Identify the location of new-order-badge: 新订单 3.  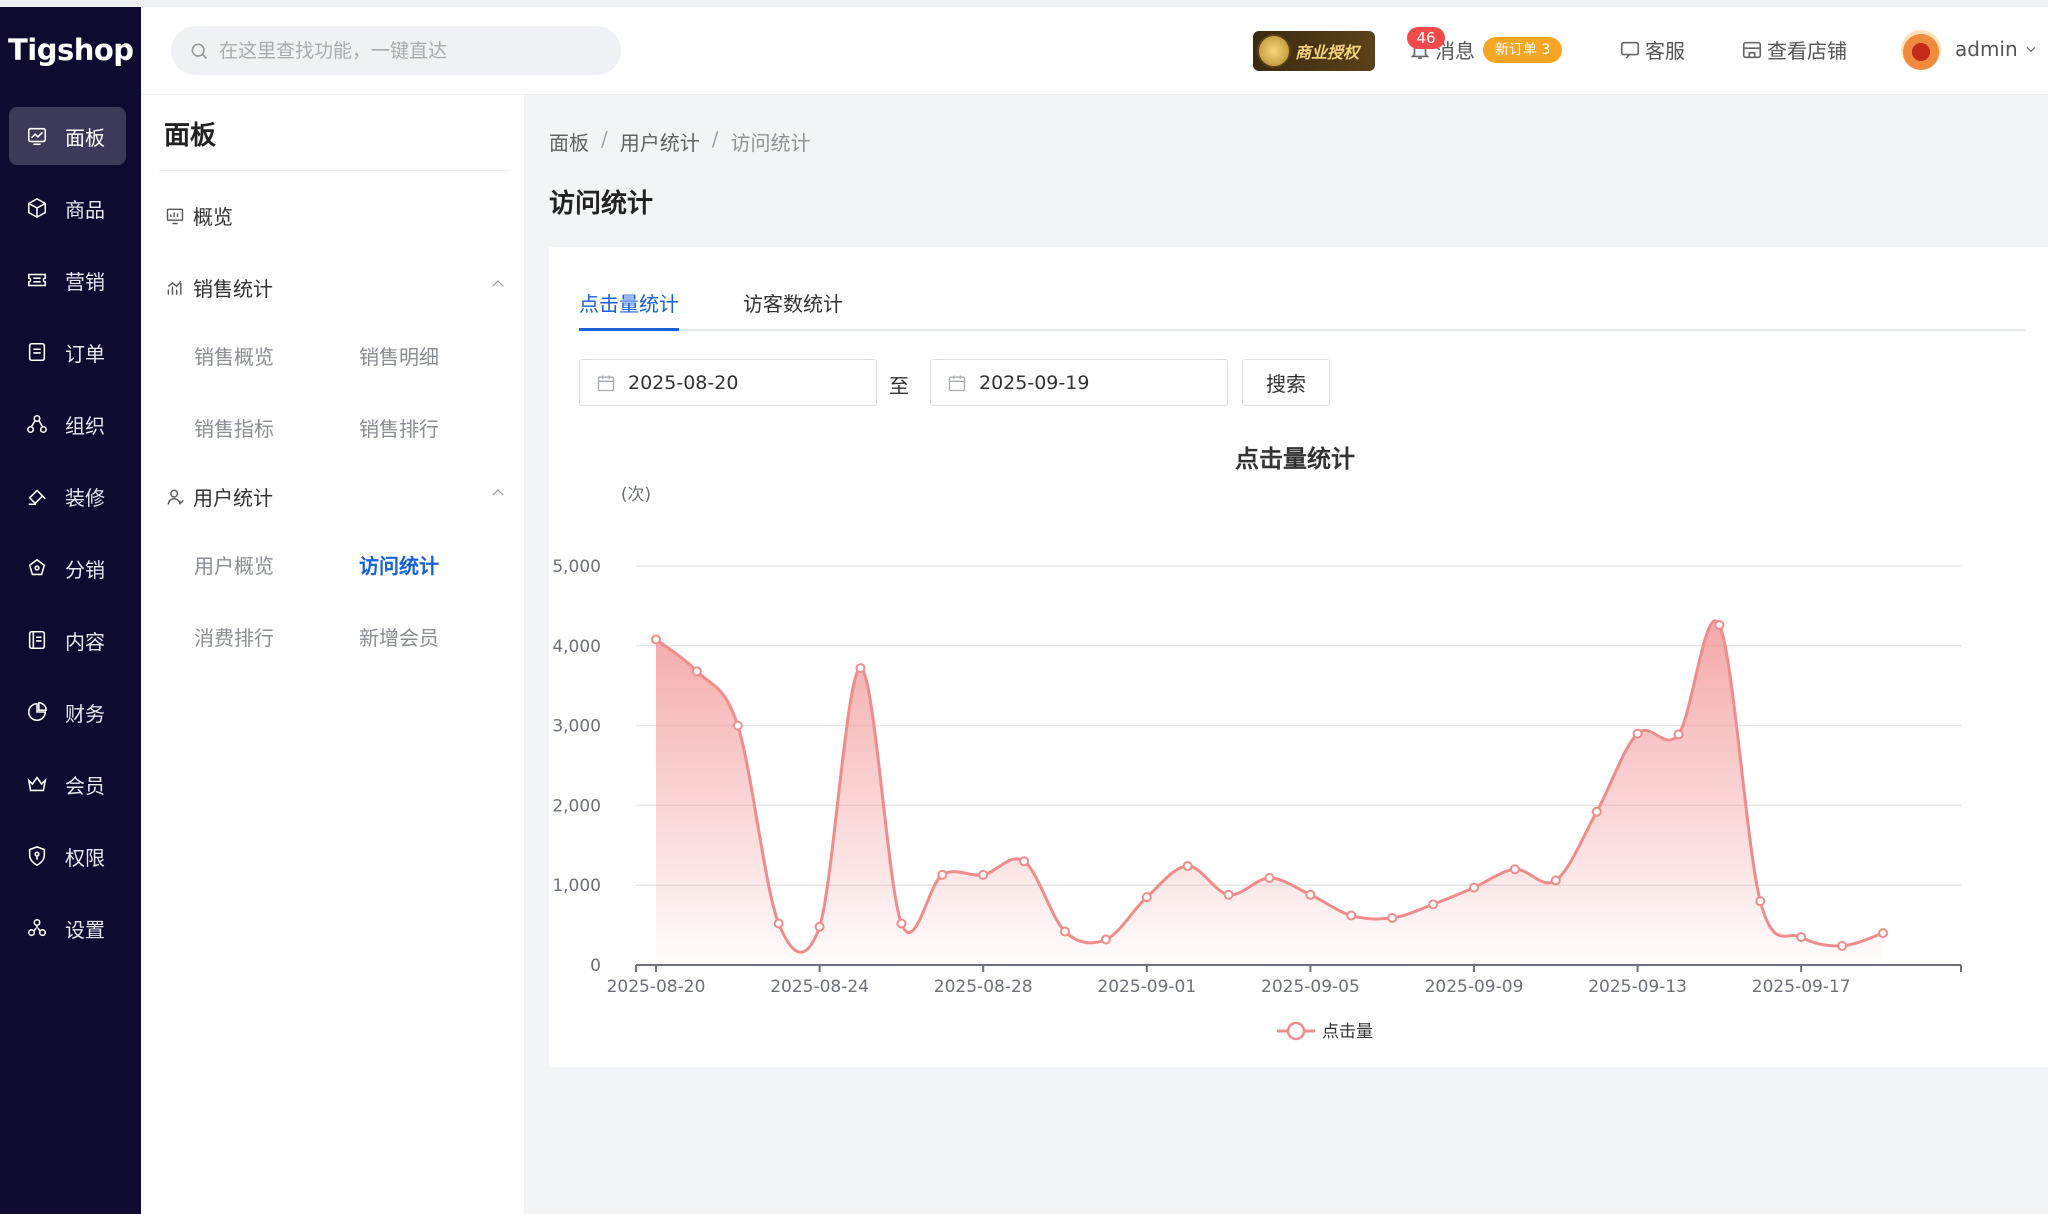
(1523, 49).